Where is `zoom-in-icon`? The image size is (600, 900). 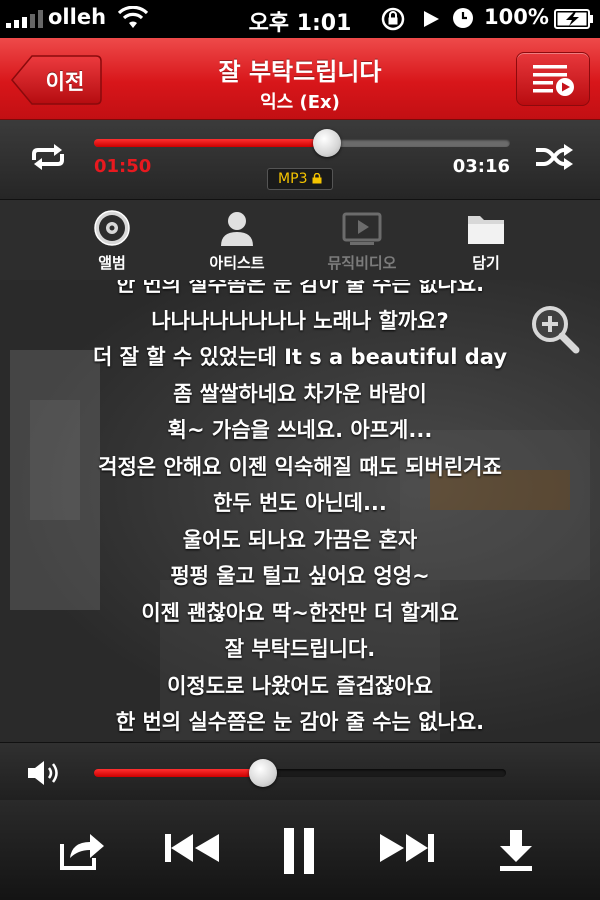
zoom-in-icon is located at coordinates (554, 328).